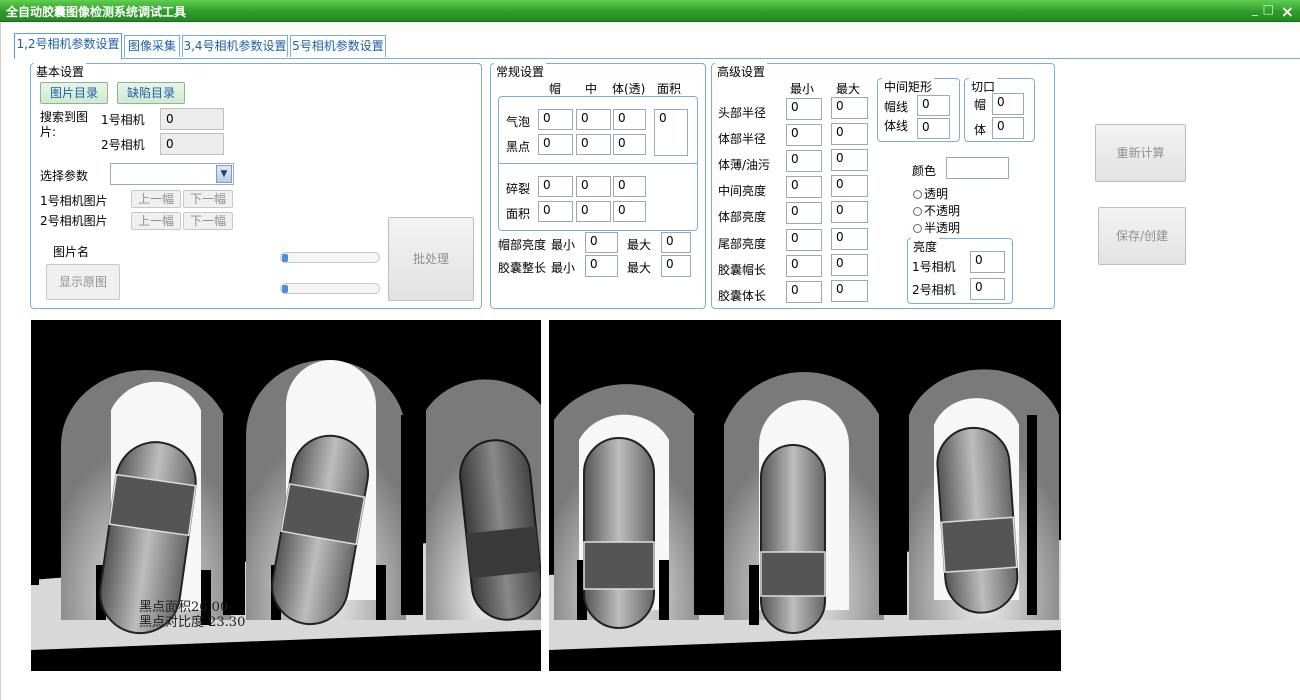 This screenshot has height=700, width=1300. Describe the element at coordinates (1140, 153) in the screenshot. I see `recalculate-button: 重新计算` at that location.